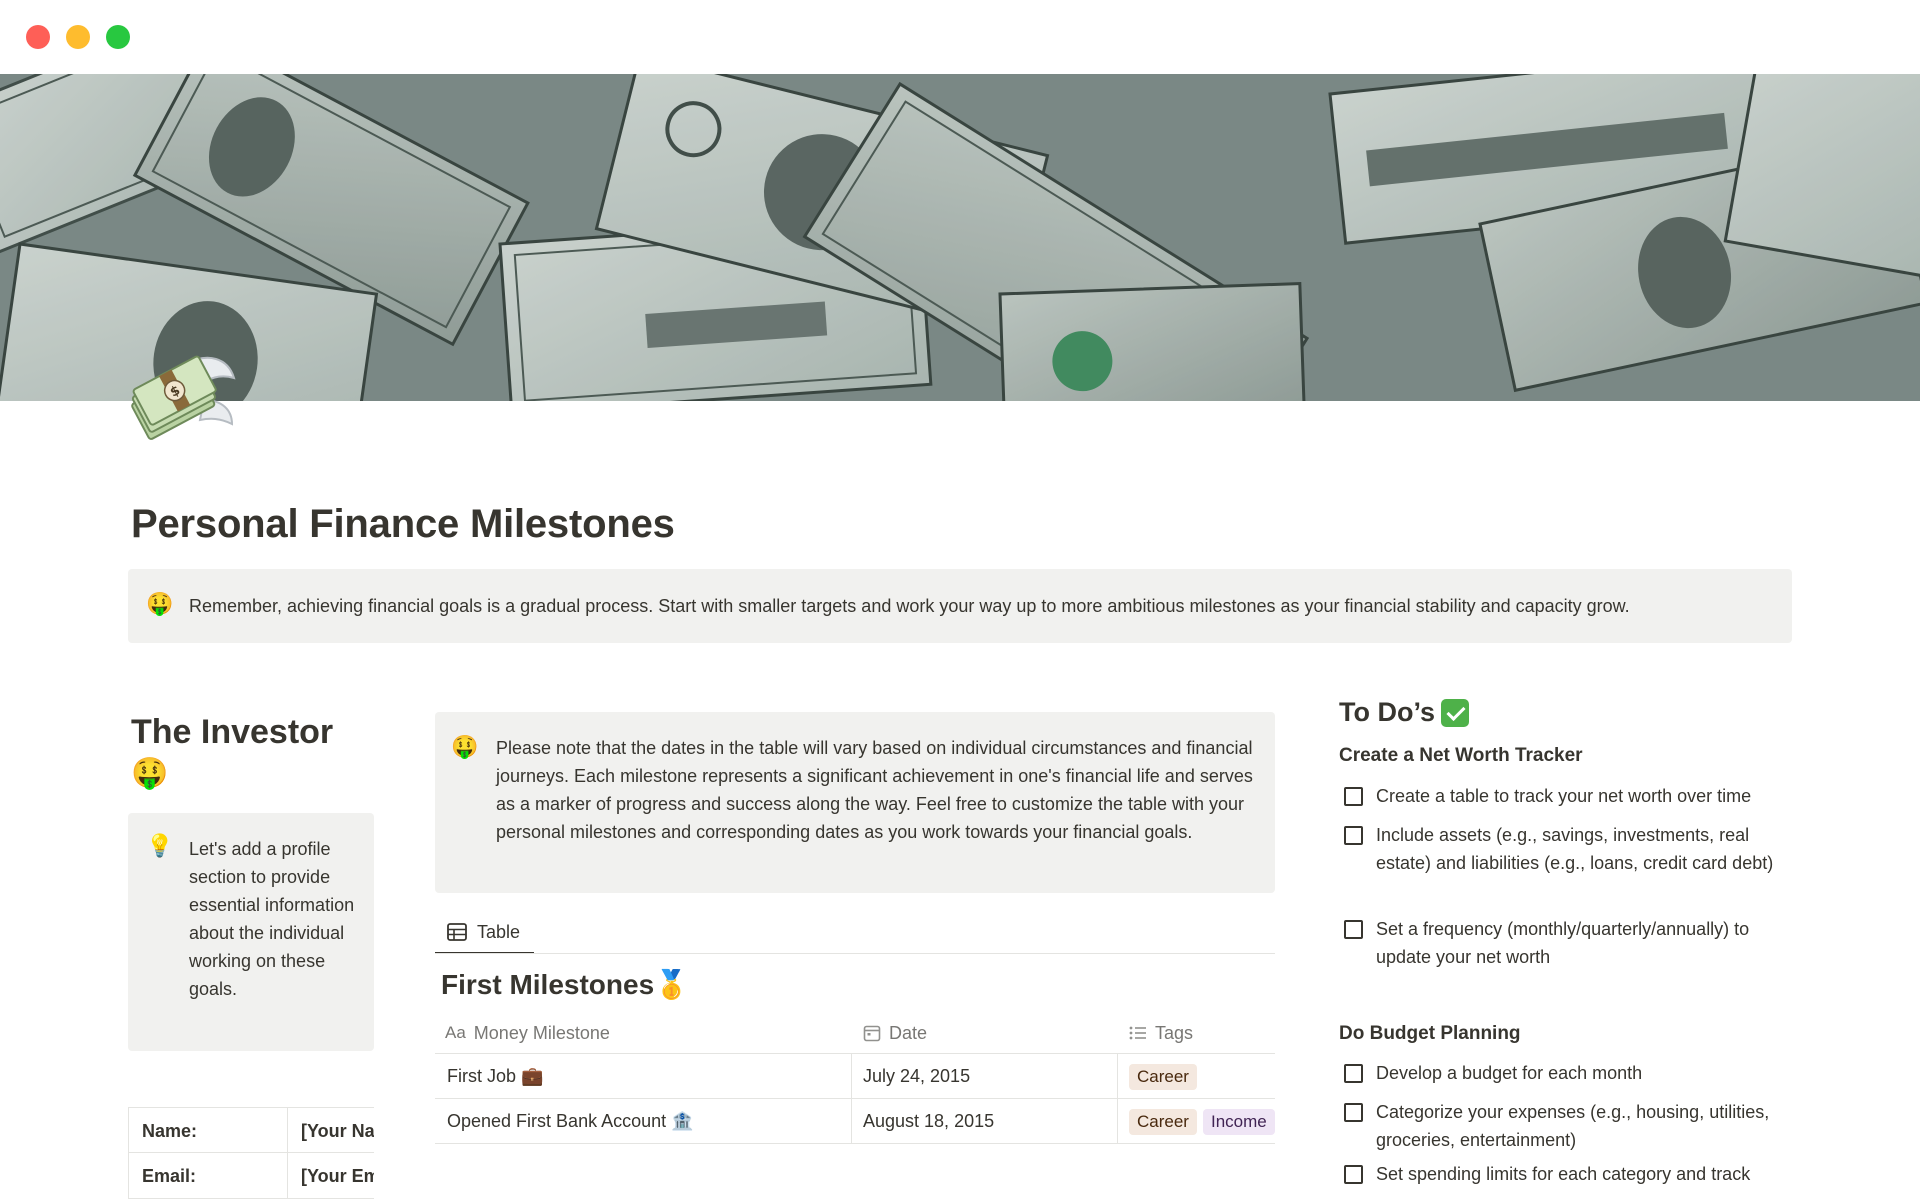  I want to click on section-net-worth-tracker: Create a Net Worth Tracker, so click(1461, 756).